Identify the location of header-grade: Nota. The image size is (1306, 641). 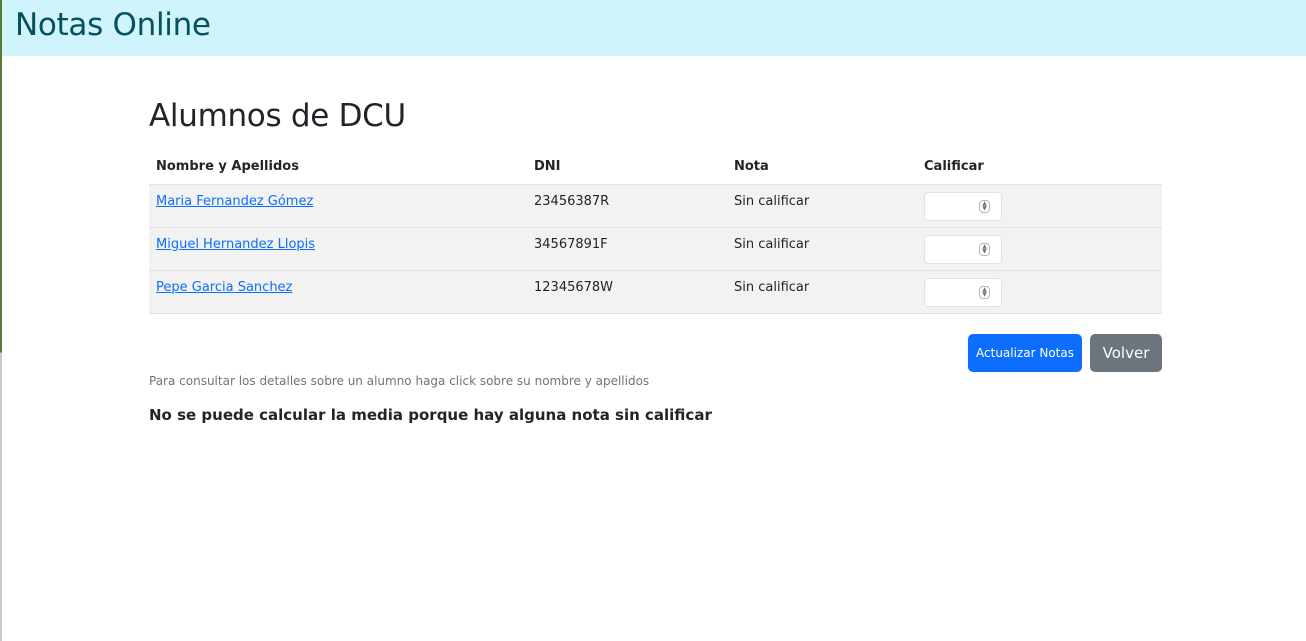
(751, 167).